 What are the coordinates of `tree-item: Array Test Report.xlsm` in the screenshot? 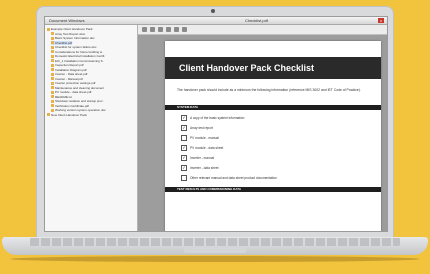 It's located at (68, 34).